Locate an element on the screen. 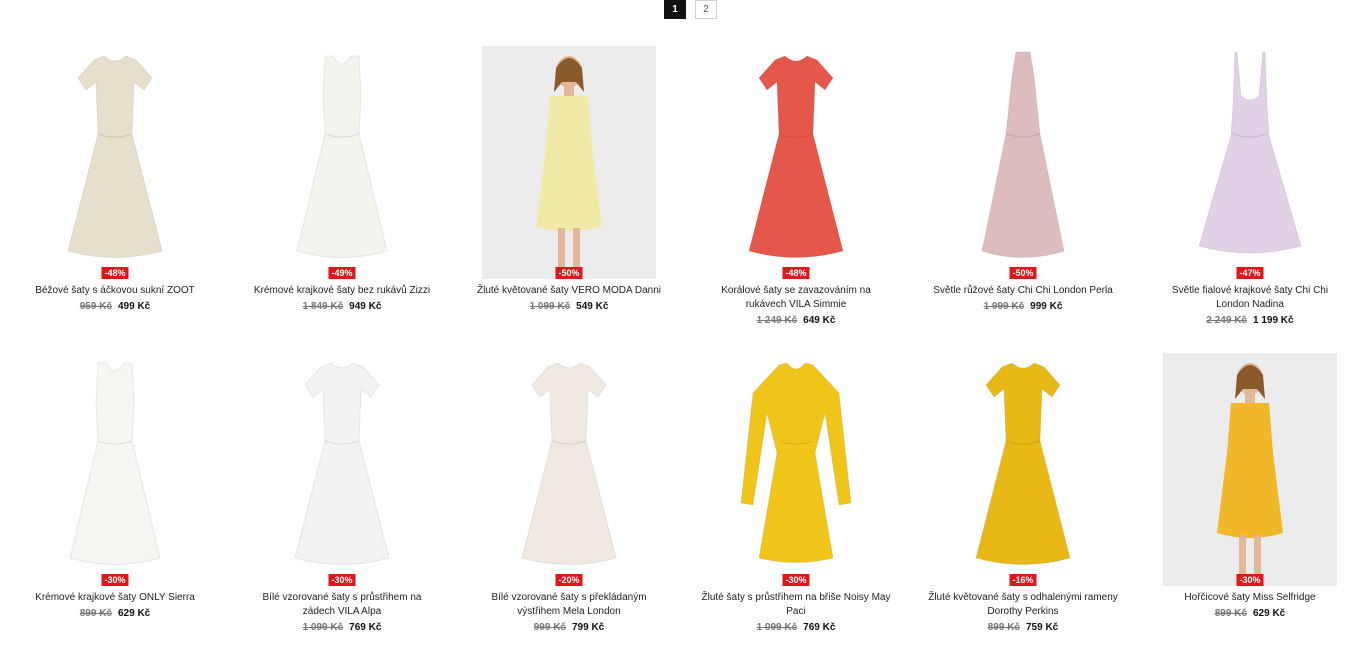 The image size is (1363, 660). original-price: 1 849 Kč is located at coordinates (323, 306).